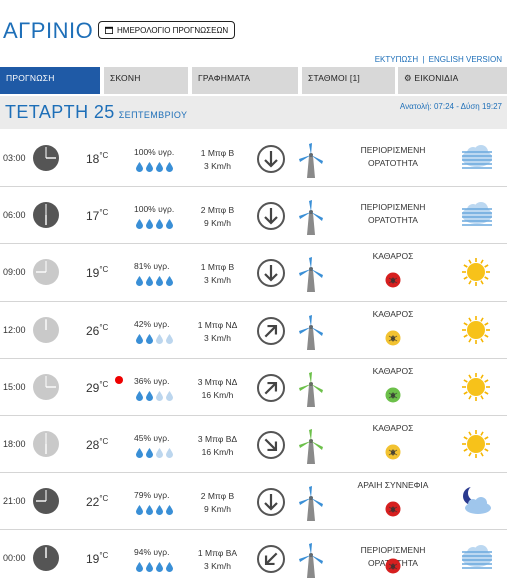 The image size is (507, 587). I want to click on forecast-time: 12:00, so click(14, 329).